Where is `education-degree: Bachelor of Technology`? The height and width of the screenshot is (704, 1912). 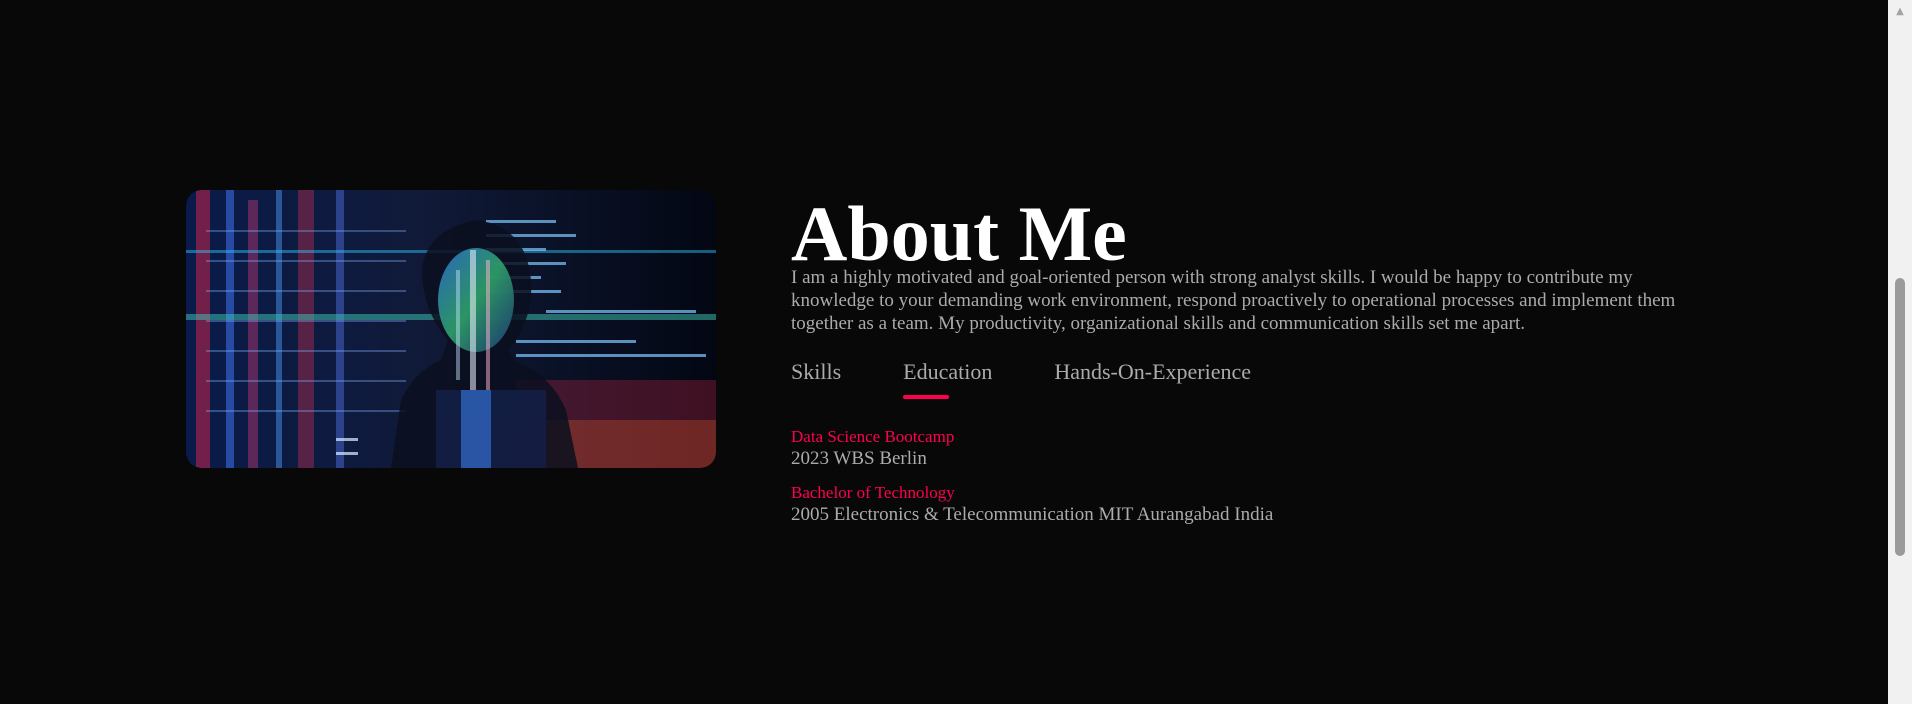
education-degree: Bachelor of Technology is located at coordinates (873, 492).